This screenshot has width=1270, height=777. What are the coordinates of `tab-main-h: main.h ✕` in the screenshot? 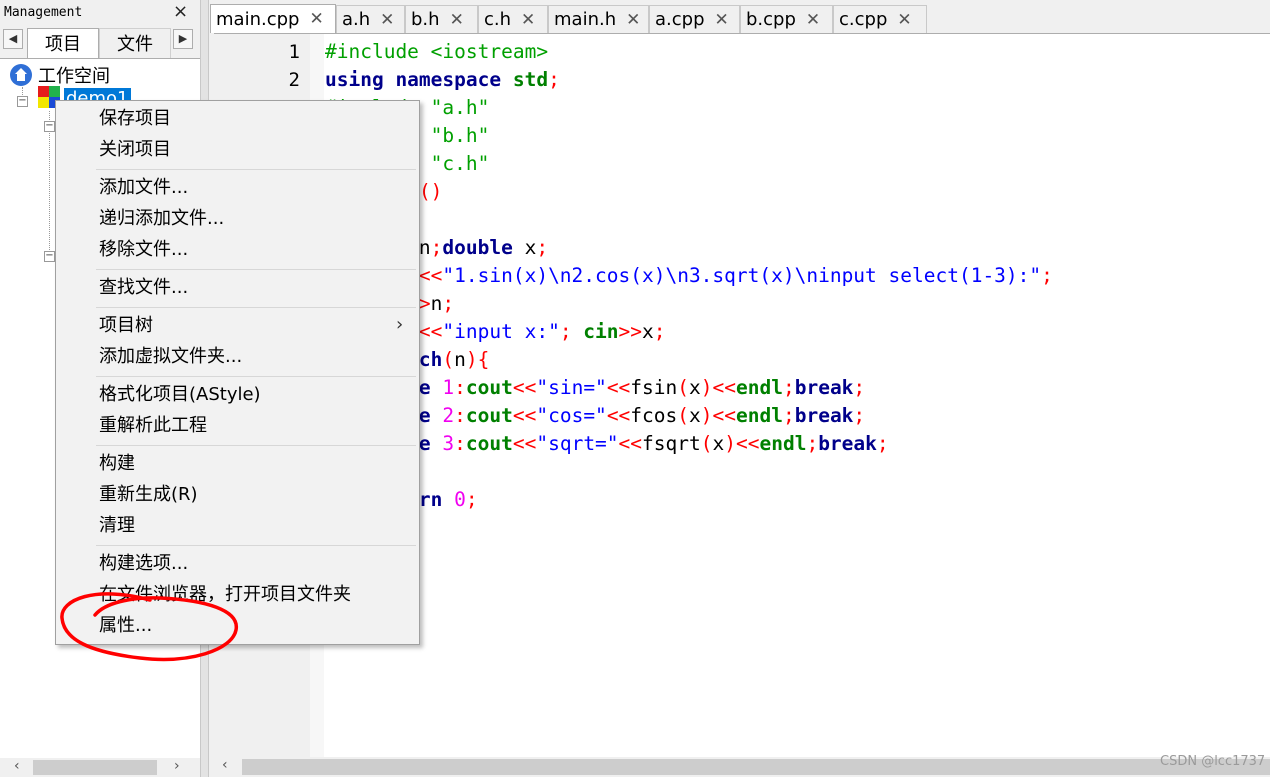 It's located at (598, 19).